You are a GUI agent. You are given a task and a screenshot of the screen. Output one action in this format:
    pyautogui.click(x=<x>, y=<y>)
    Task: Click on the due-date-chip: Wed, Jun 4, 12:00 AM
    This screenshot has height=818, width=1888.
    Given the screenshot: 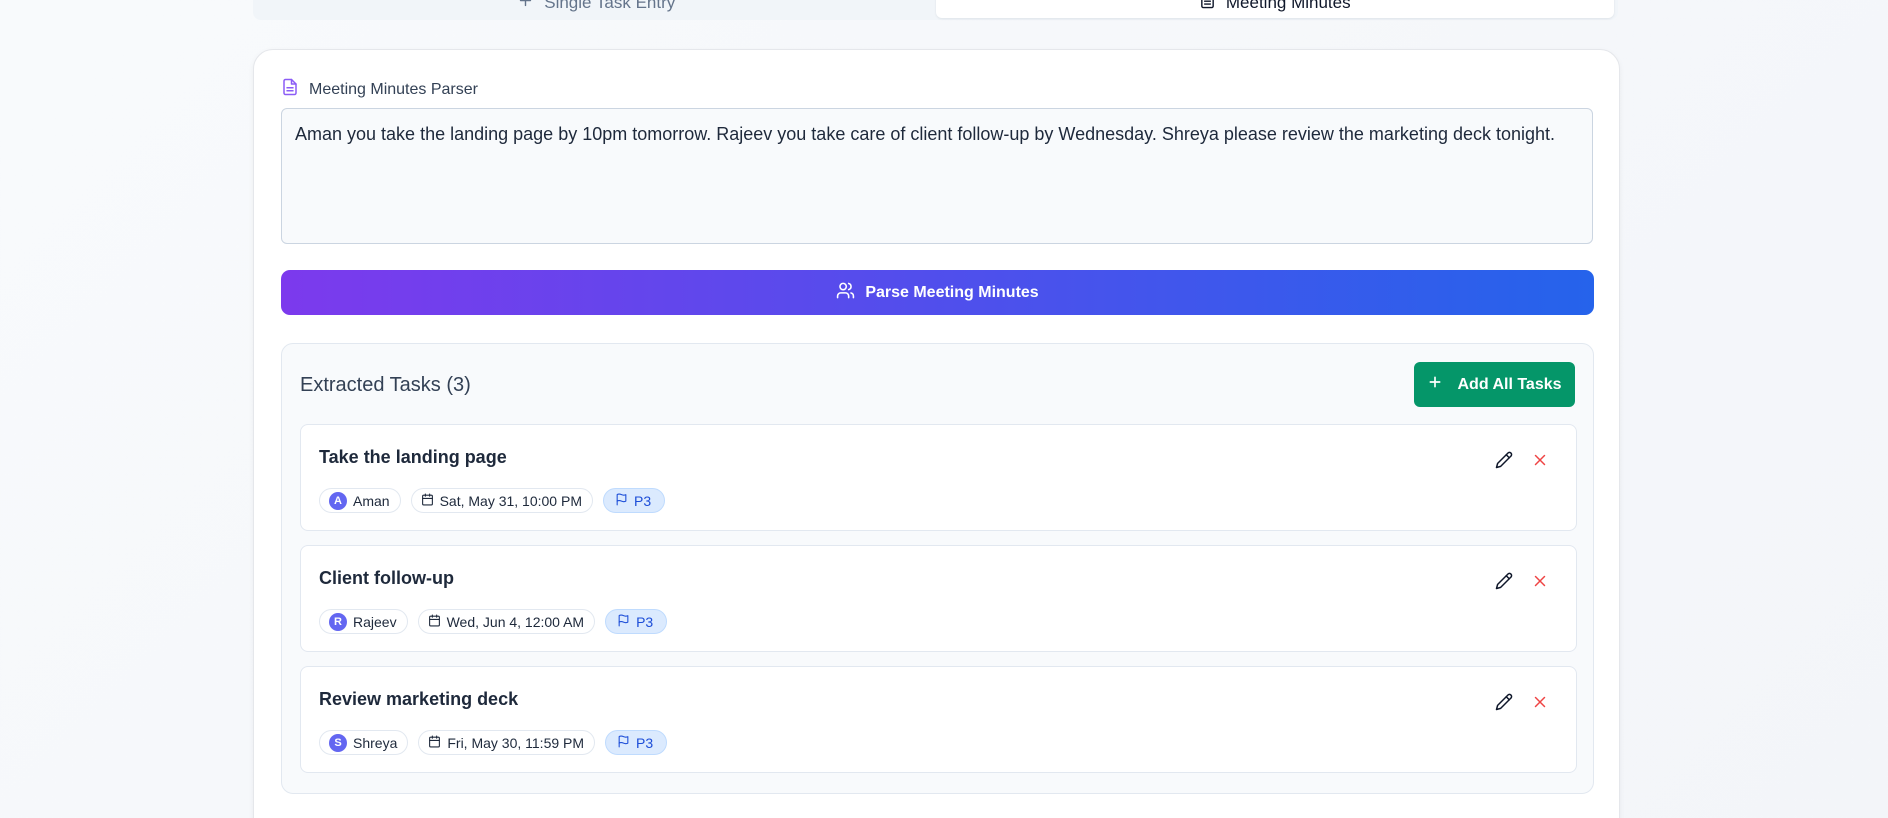 What is the action you would take?
    pyautogui.click(x=506, y=621)
    